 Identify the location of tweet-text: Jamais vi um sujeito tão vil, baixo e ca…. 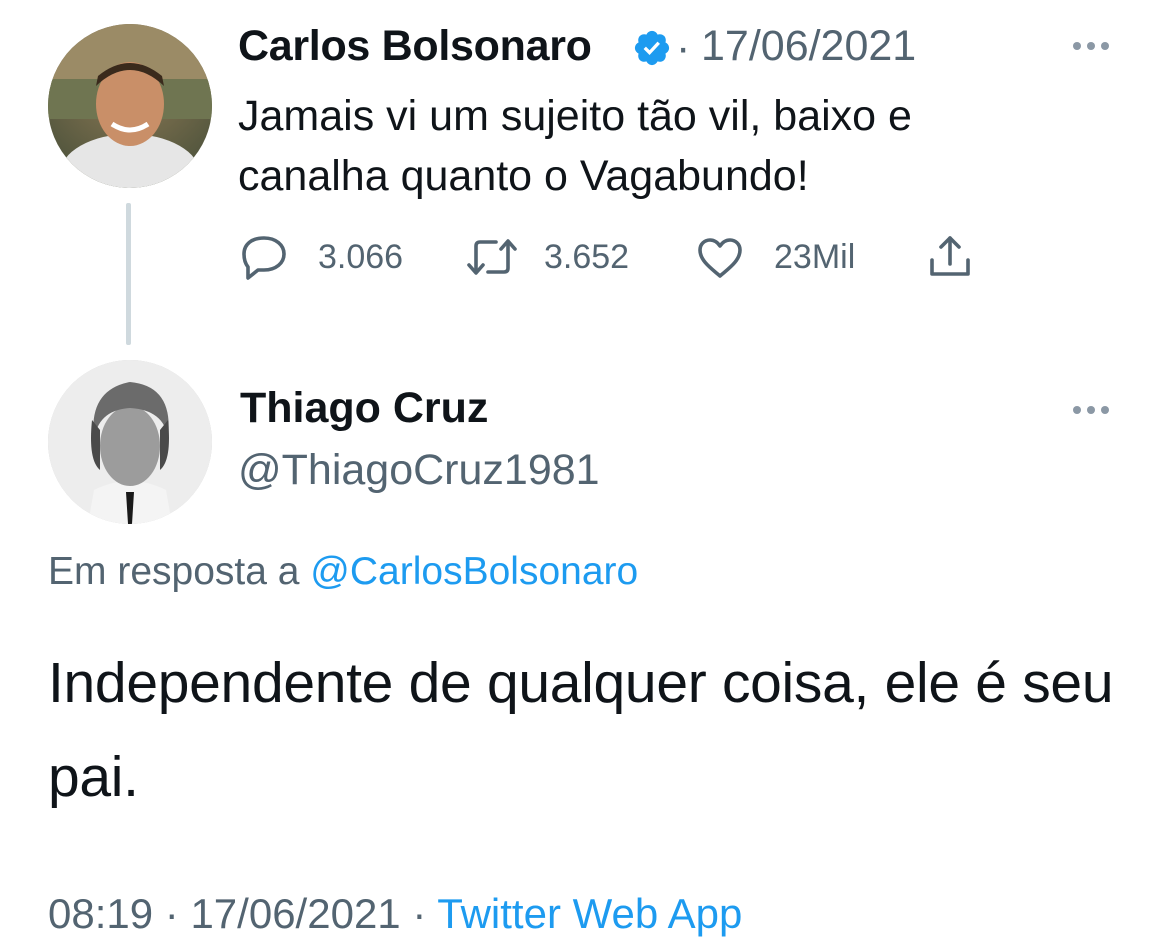
(575, 146).